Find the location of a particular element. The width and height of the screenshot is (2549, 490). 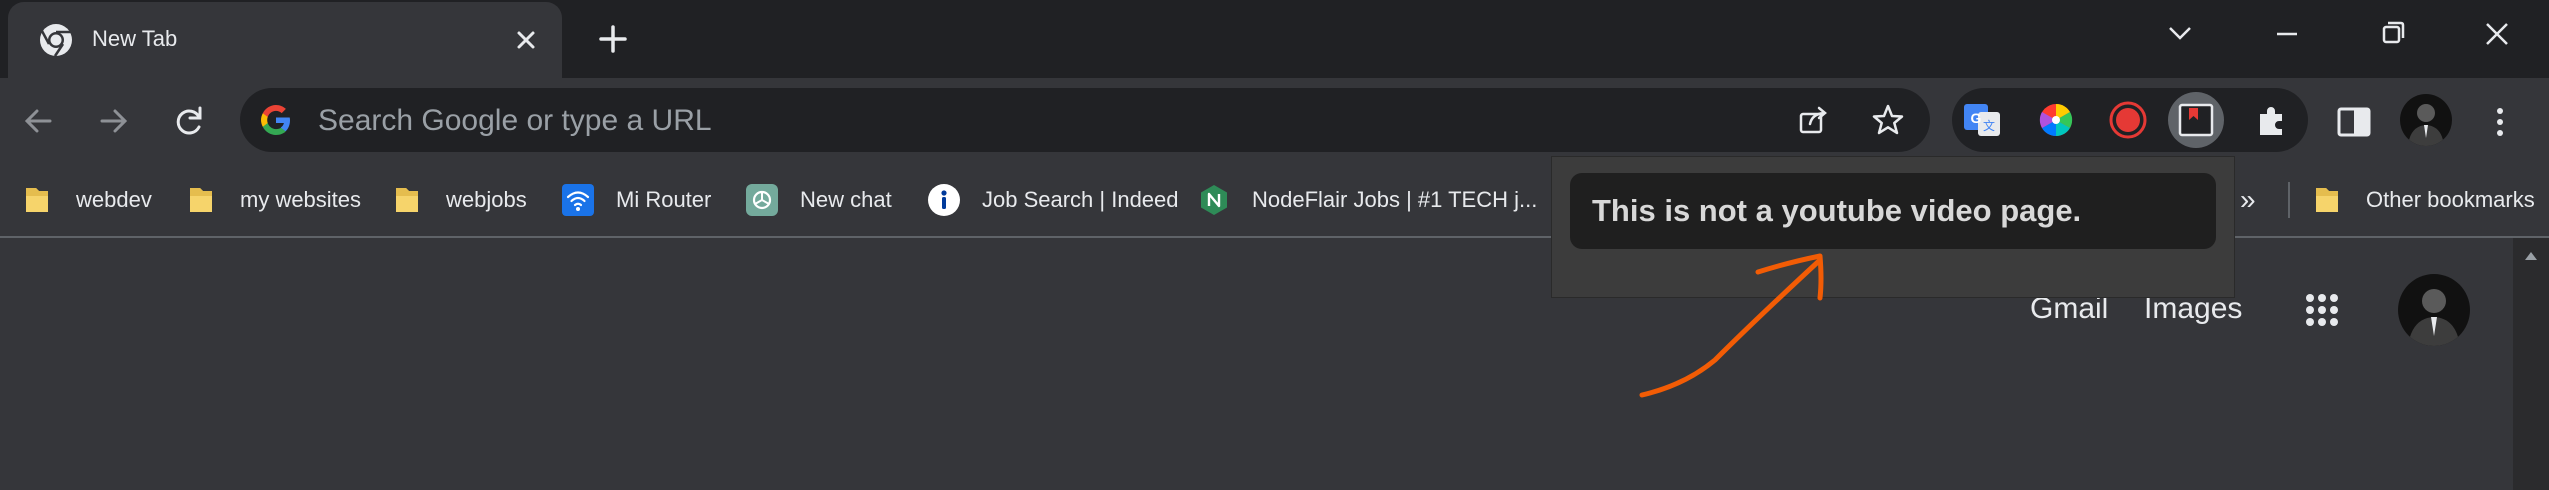

omnibox is located at coordinates (1085, 120).